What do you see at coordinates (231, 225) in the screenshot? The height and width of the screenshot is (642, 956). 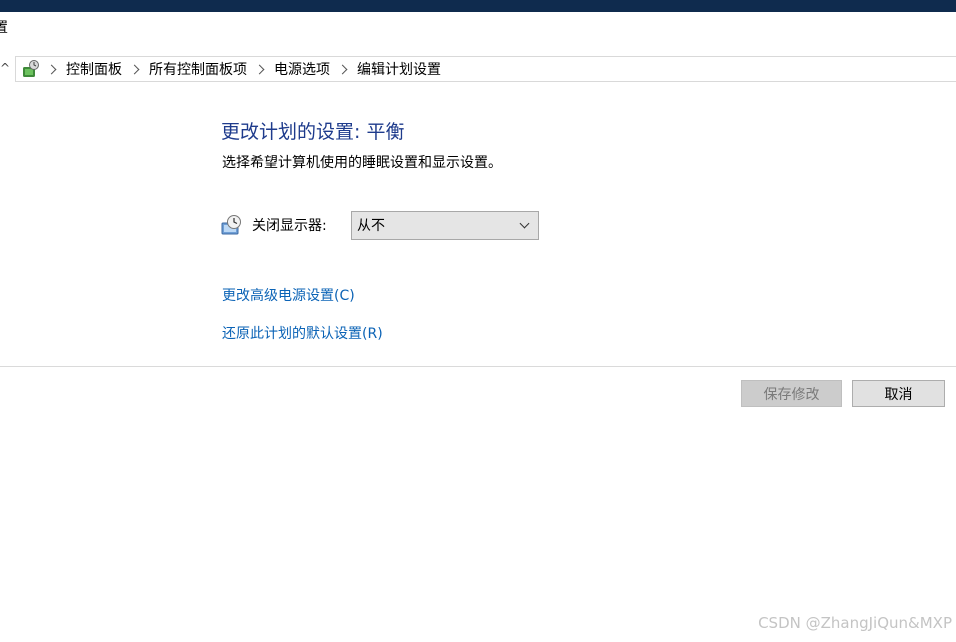 I see `monitor-clock-icon` at bounding box center [231, 225].